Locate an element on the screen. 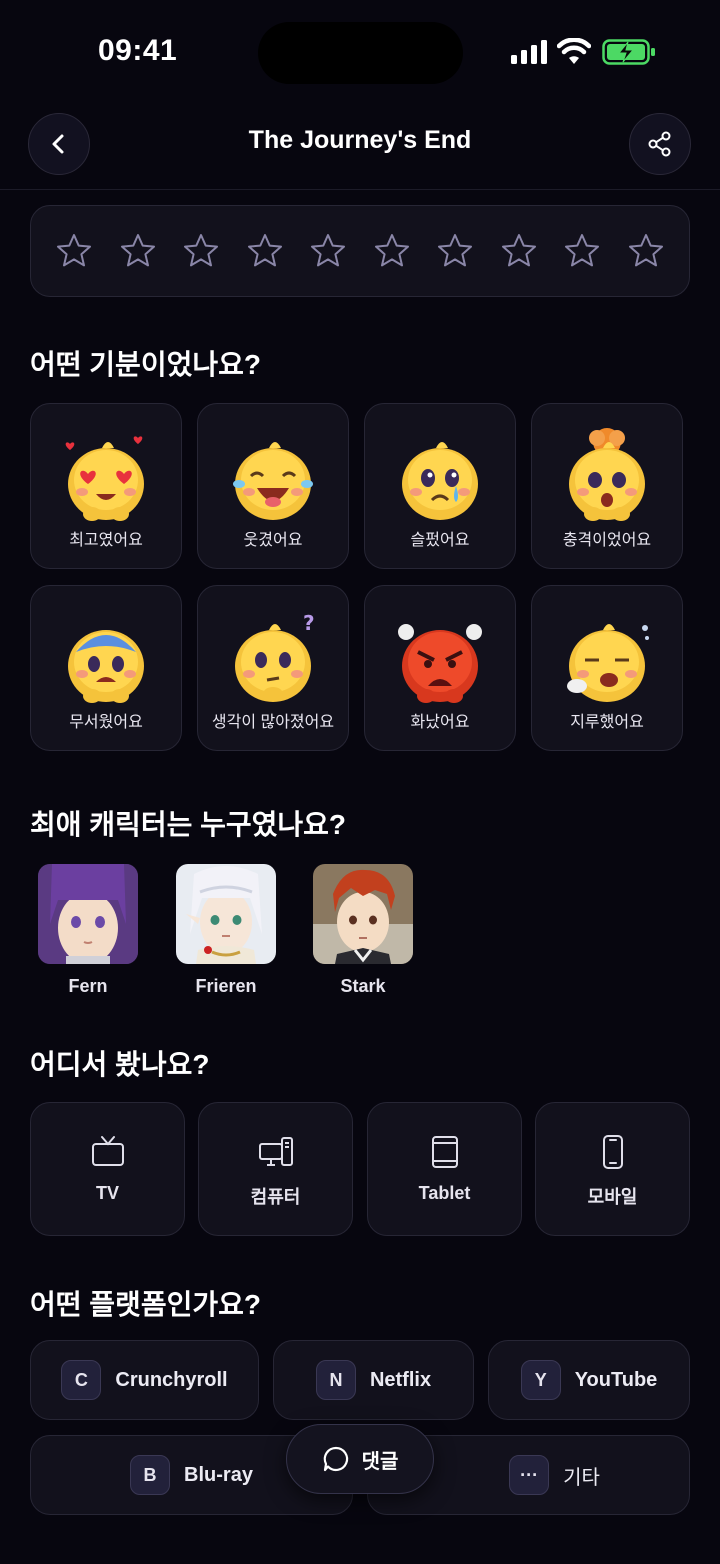  share-icon is located at coordinates (659, 144).